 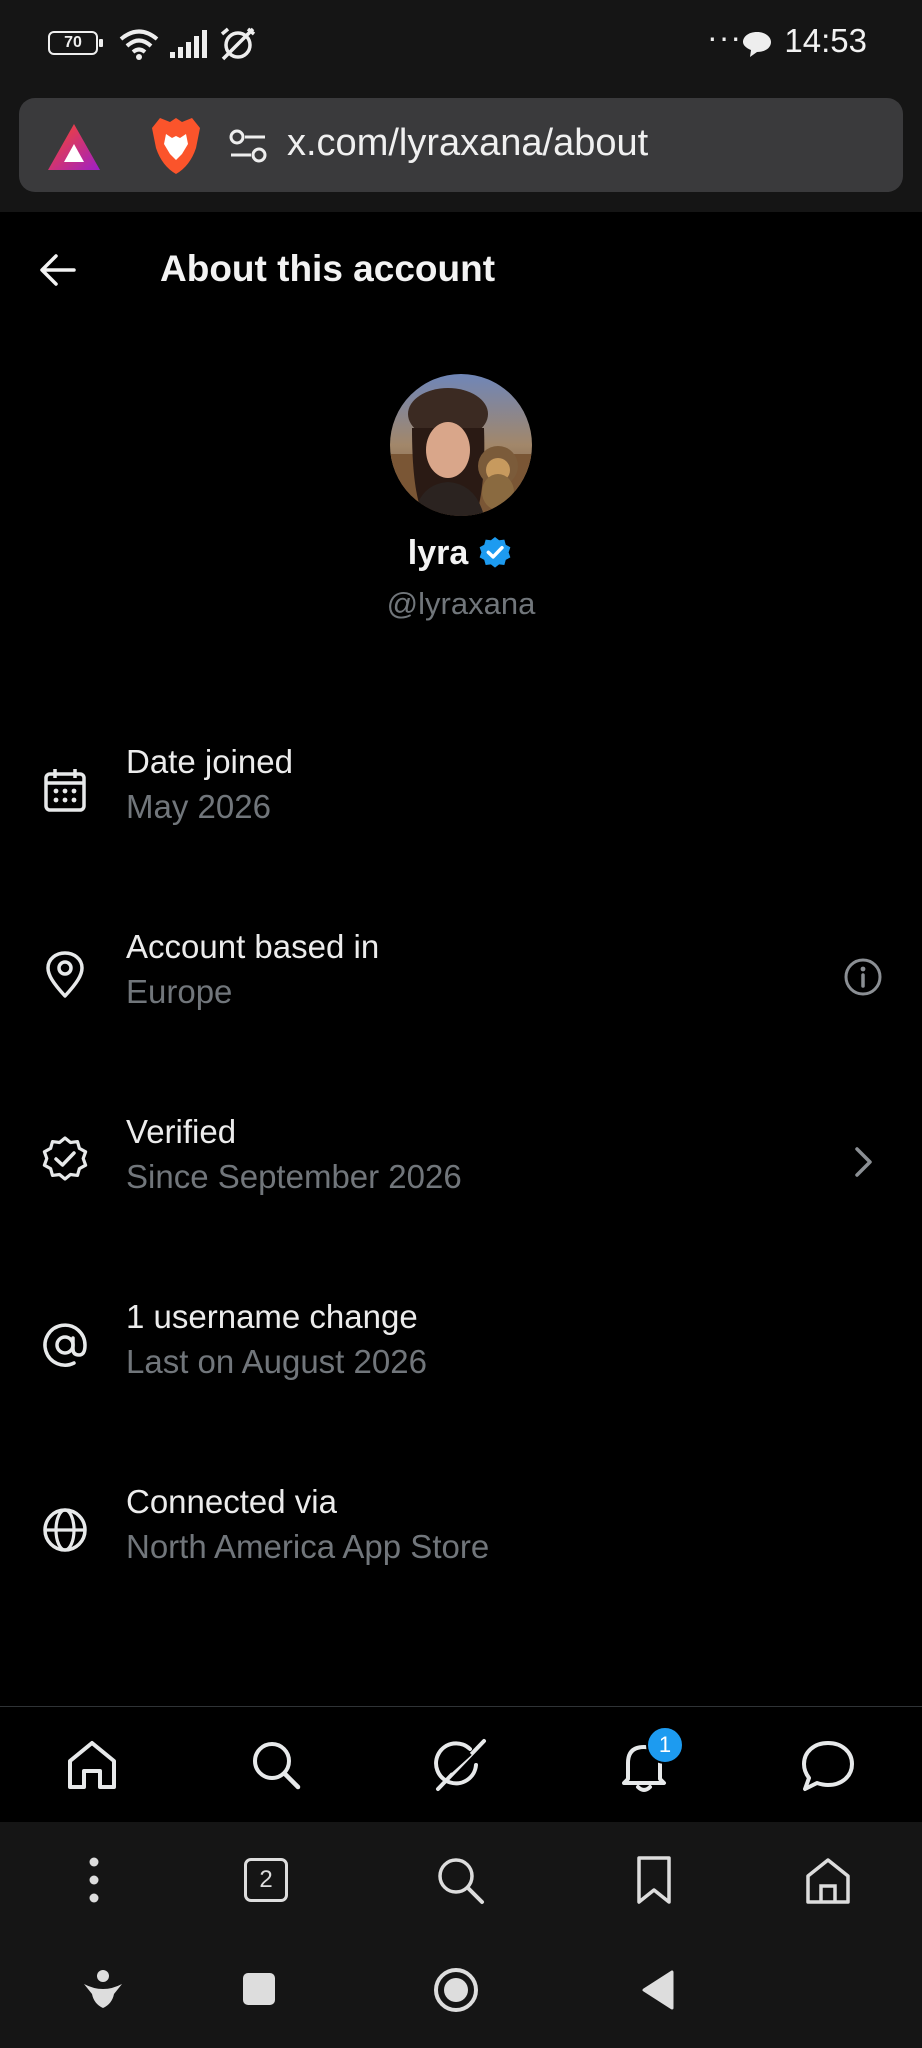 What do you see at coordinates (328, 268) in the screenshot?
I see `page-title: About this account` at bounding box center [328, 268].